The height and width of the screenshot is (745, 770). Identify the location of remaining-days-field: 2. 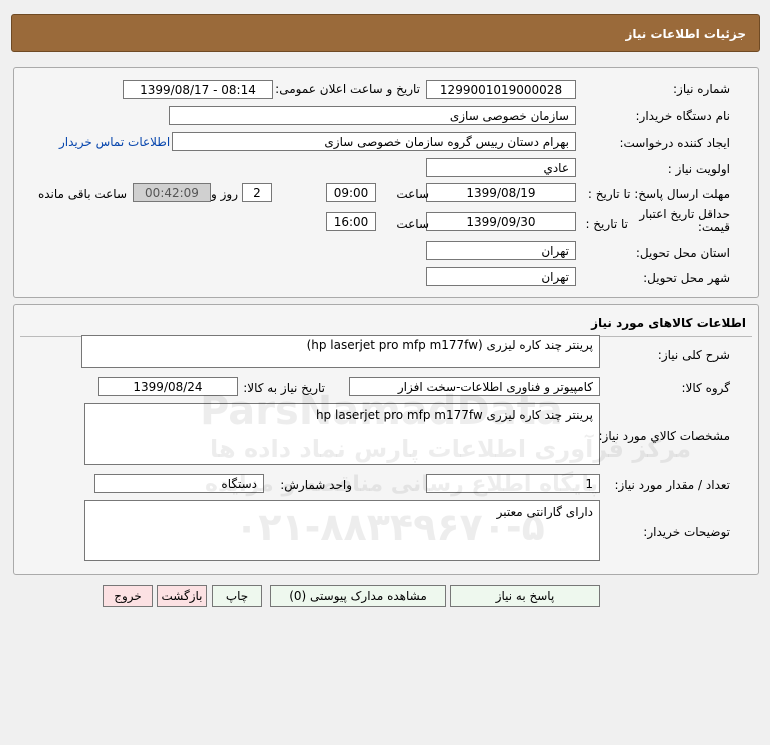
(257, 192).